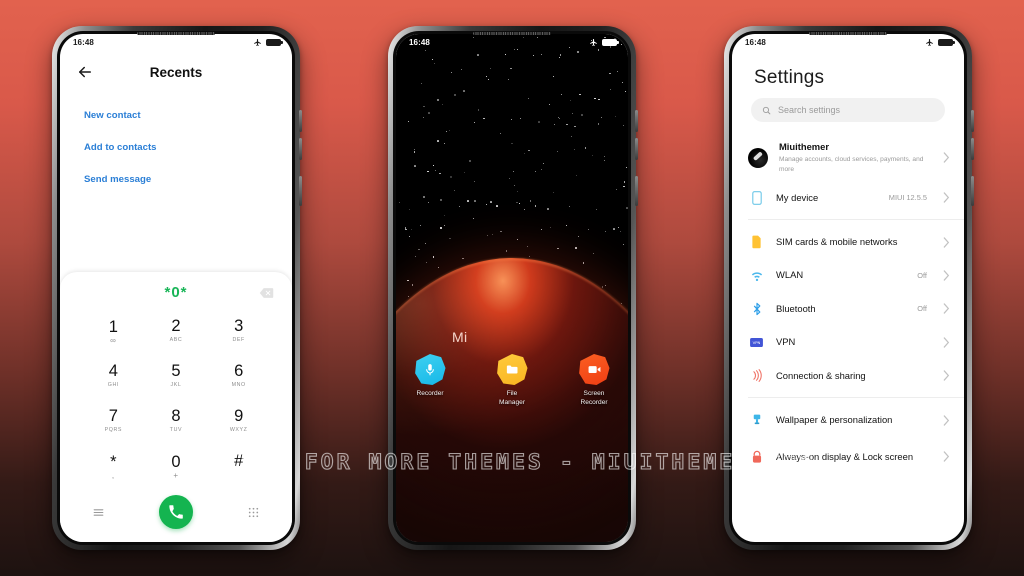  Describe the element at coordinates (188, 147) in the screenshot. I see `action-add-to-contacts: Add to contacts` at that location.